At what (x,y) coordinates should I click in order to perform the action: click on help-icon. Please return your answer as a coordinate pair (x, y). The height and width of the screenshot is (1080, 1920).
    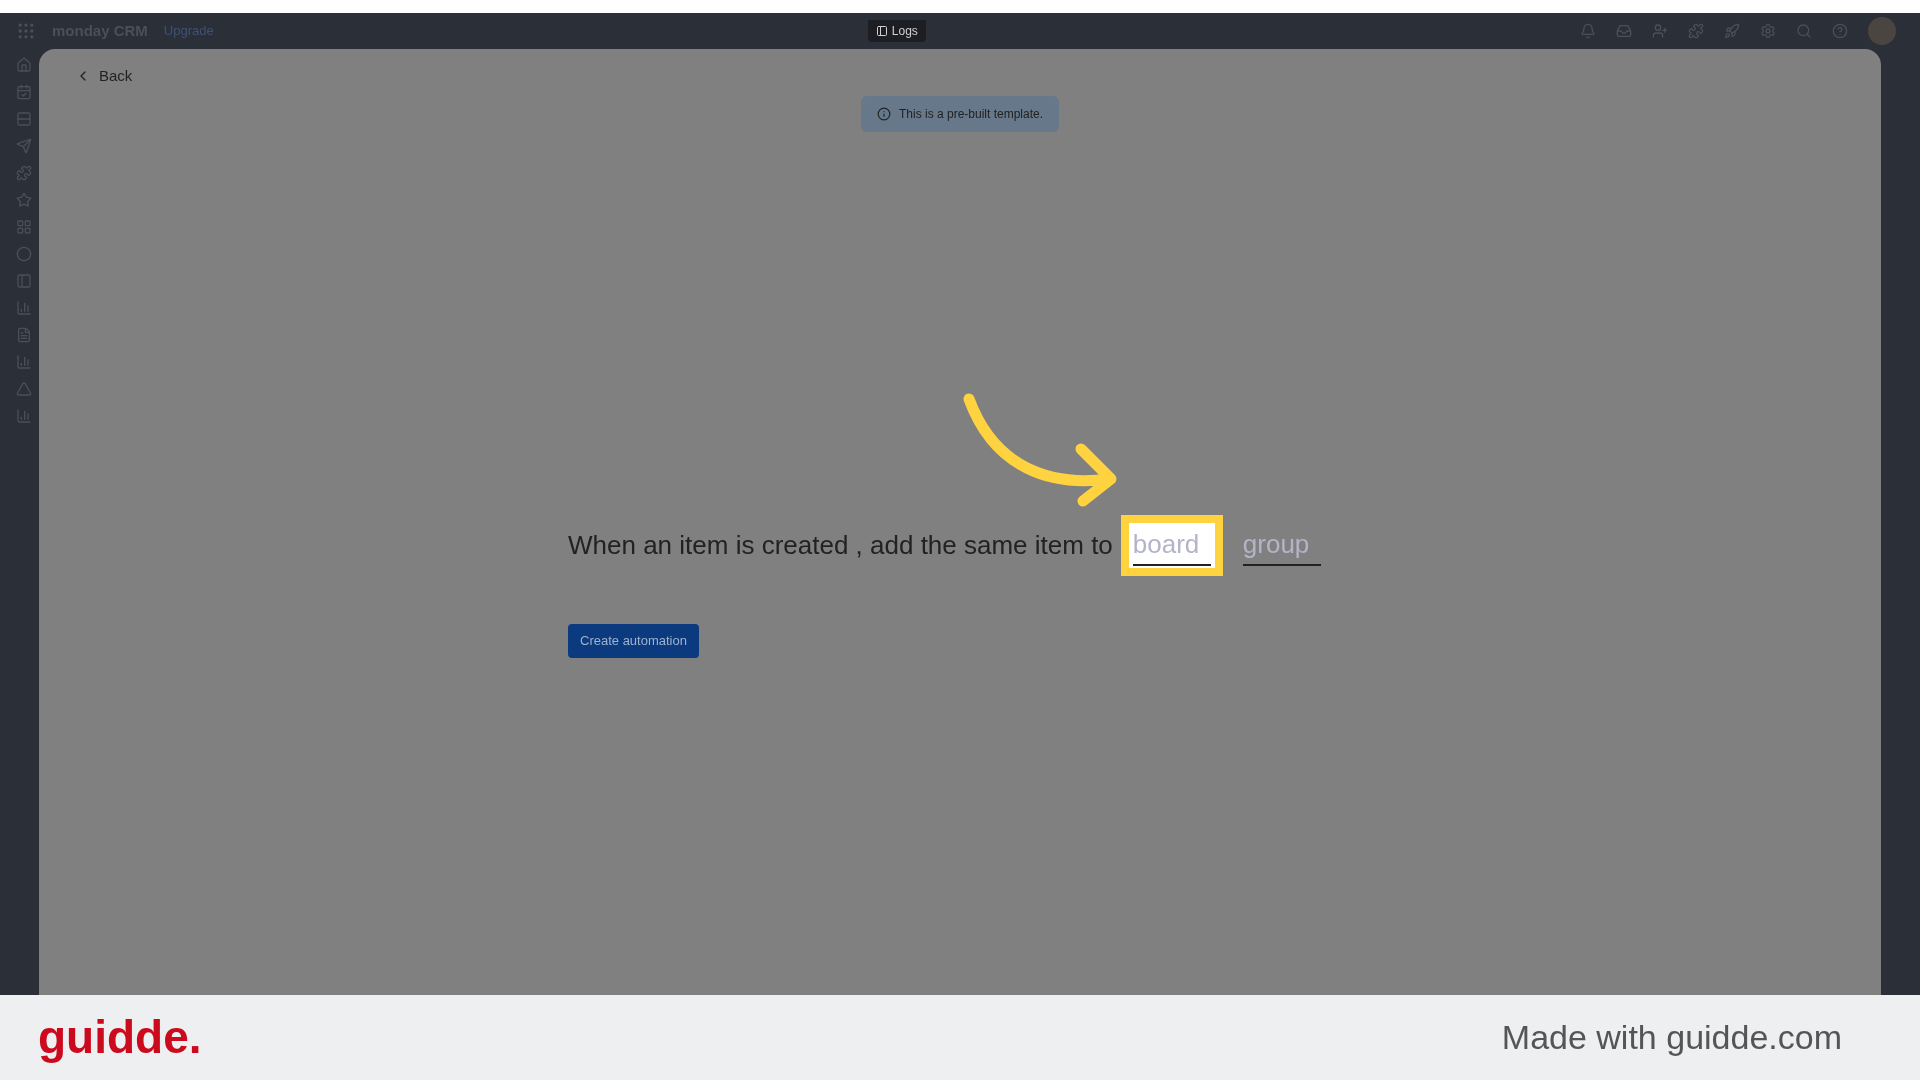
    Looking at the image, I should click on (1840, 31).